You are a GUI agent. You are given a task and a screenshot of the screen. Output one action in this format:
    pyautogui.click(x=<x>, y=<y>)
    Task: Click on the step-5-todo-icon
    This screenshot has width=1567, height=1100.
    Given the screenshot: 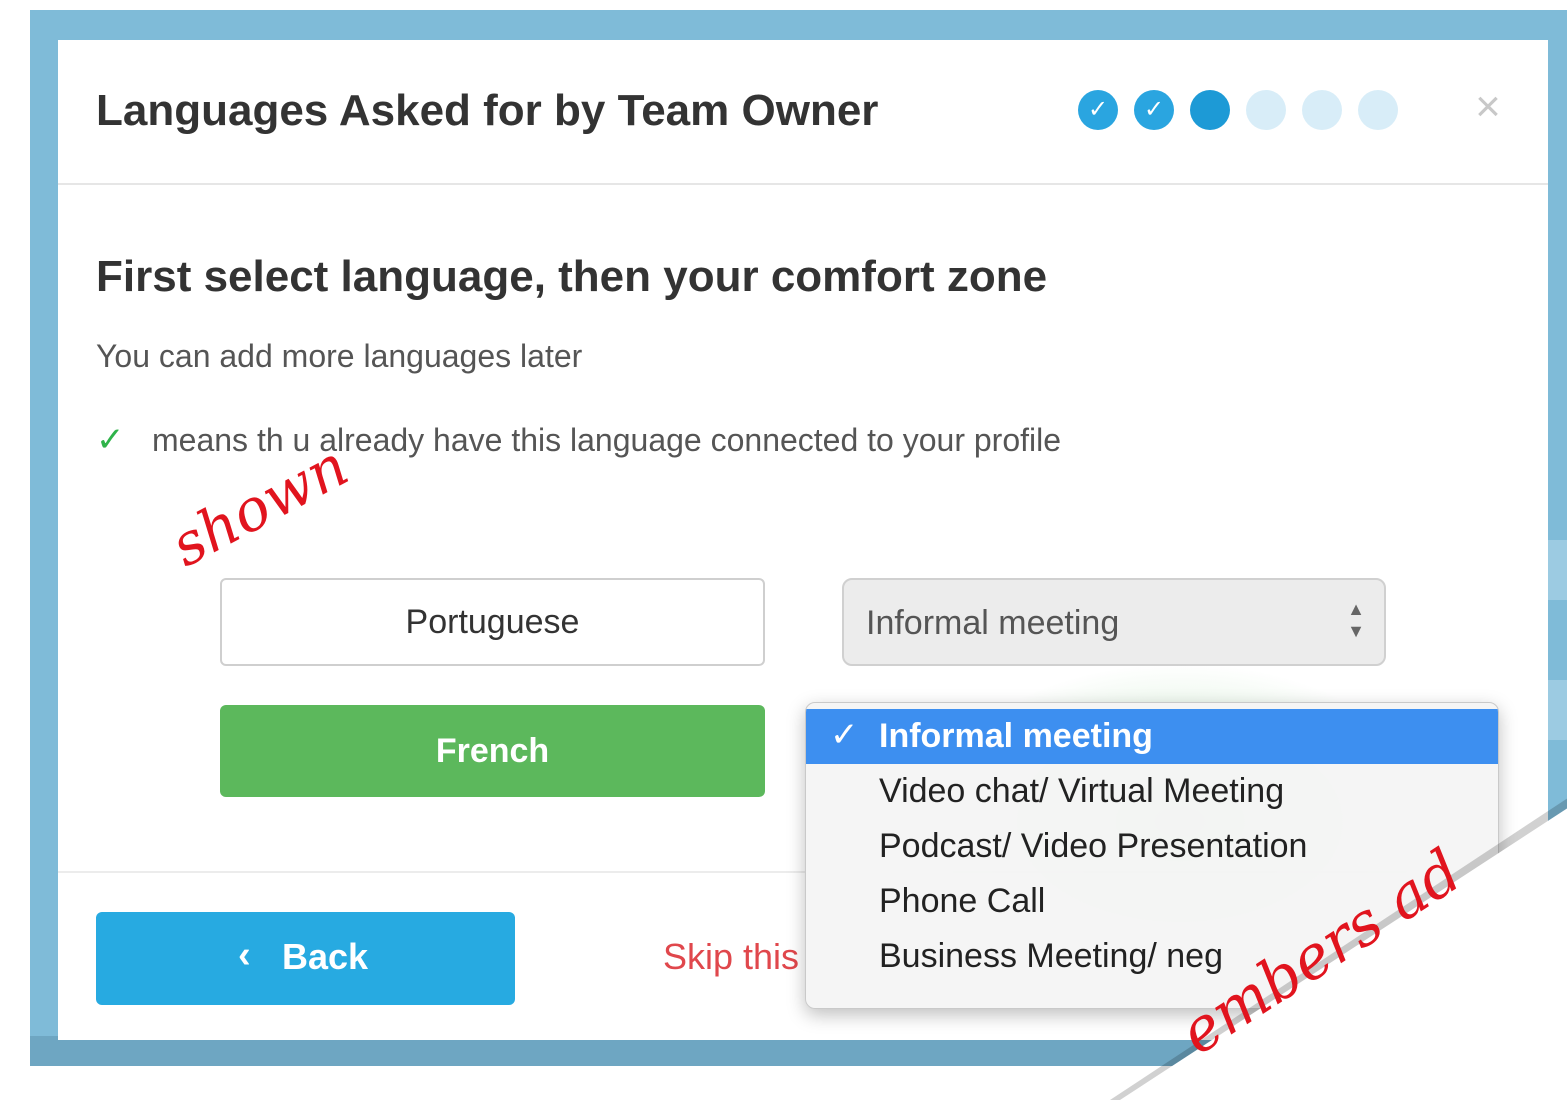 What is the action you would take?
    pyautogui.click(x=1322, y=110)
    